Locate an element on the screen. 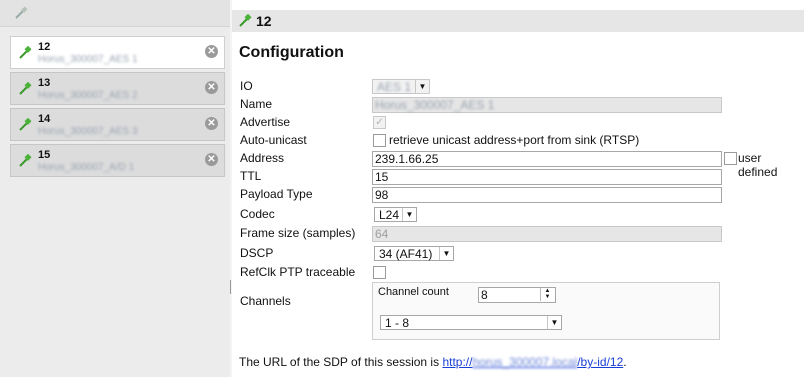  frame-size-field: 64 is located at coordinates (547, 234).